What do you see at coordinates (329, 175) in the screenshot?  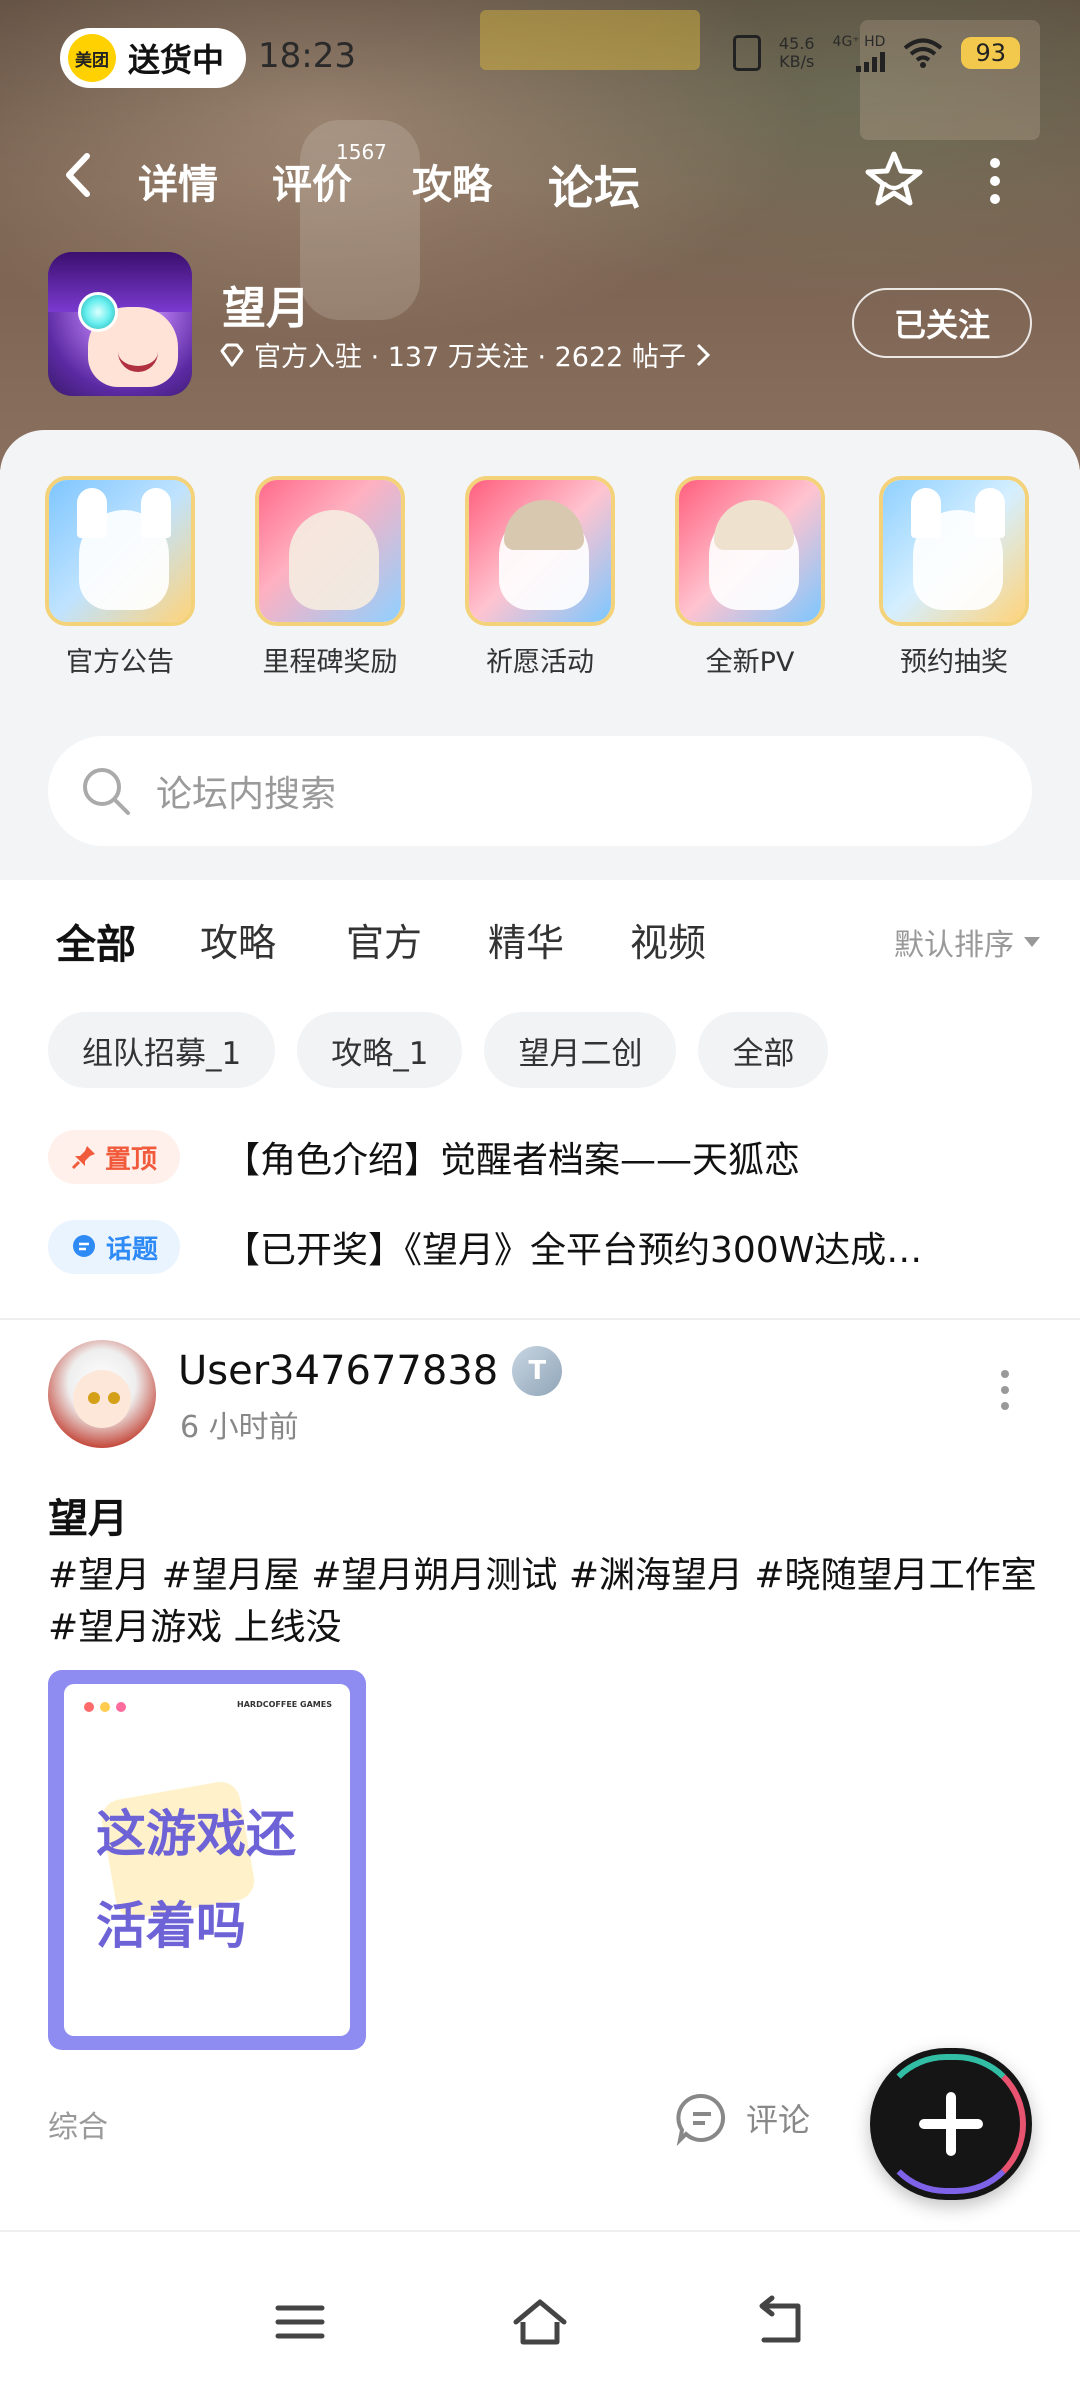 I see `tab-reviews: 评价 1567` at bounding box center [329, 175].